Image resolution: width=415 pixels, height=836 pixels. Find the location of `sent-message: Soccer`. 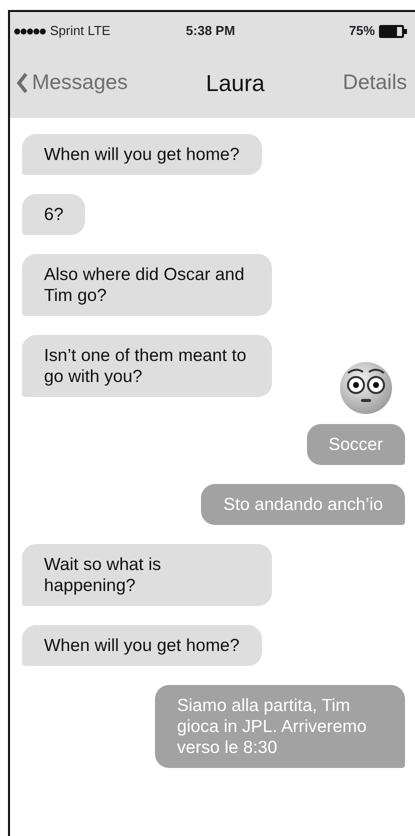

sent-message: Soccer is located at coordinates (355, 444).